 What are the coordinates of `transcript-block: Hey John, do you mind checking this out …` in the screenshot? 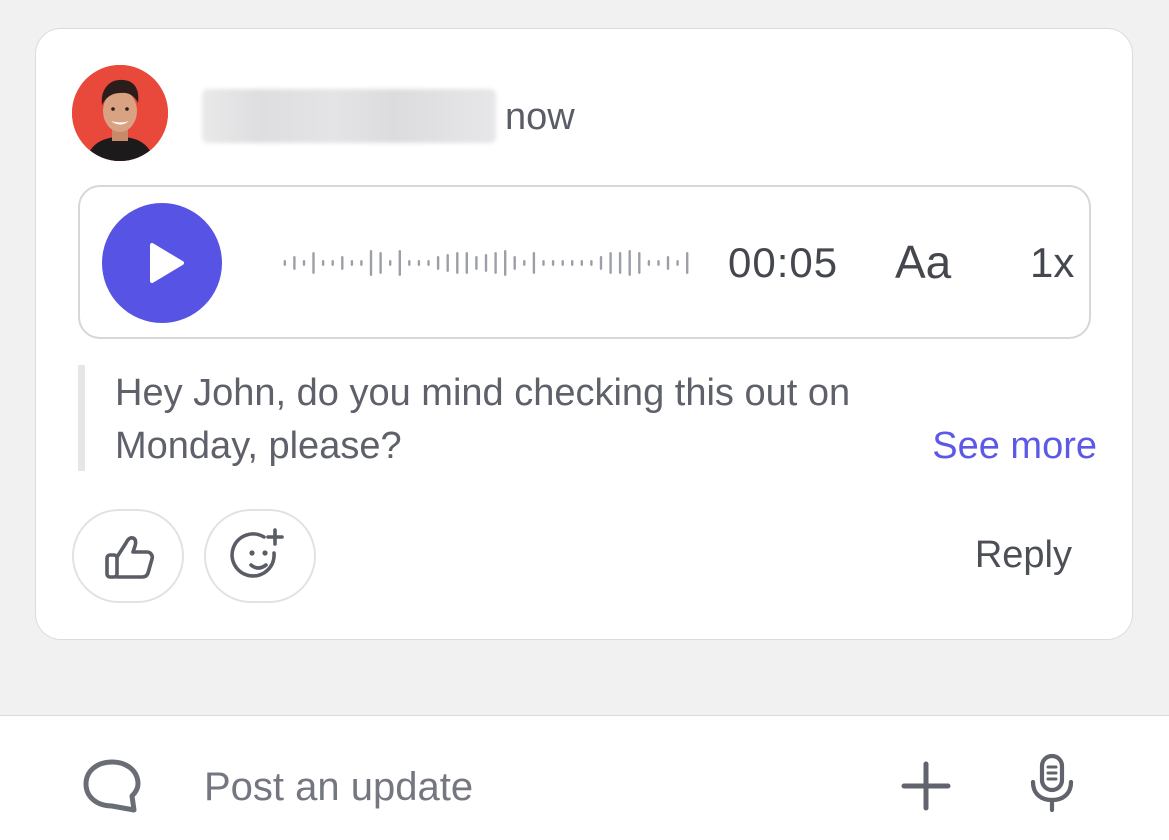 It's located at (587, 419).